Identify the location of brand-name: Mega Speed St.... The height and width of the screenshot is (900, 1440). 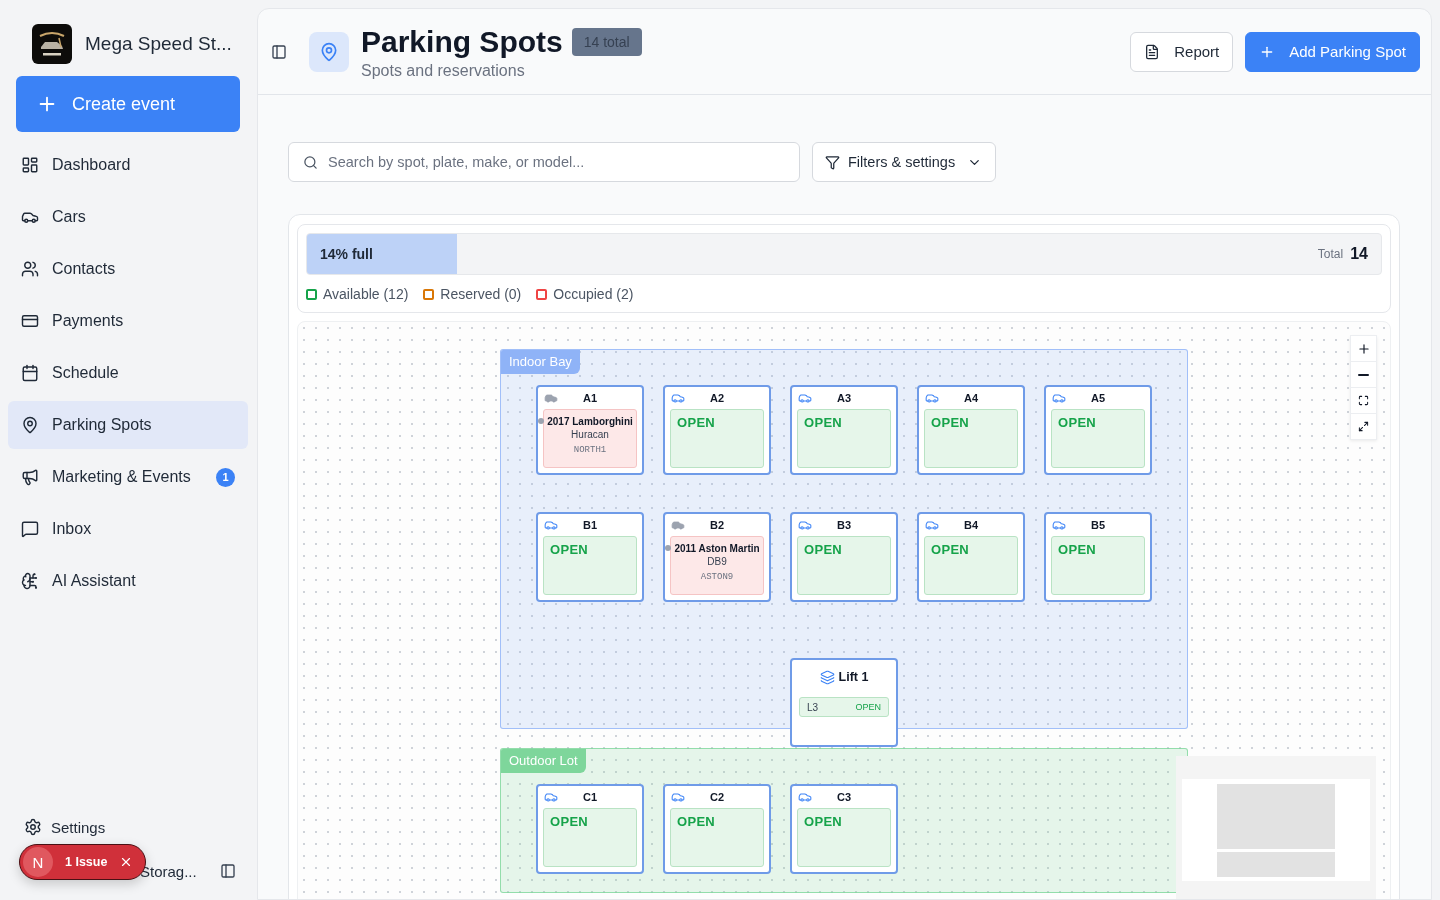
(158, 44).